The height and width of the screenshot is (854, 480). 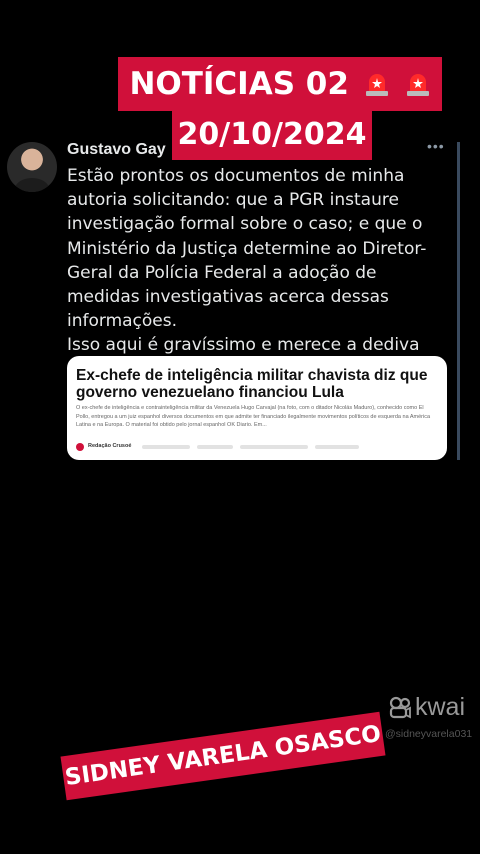 I want to click on more-options-icon: •••, so click(x=436, y=146).